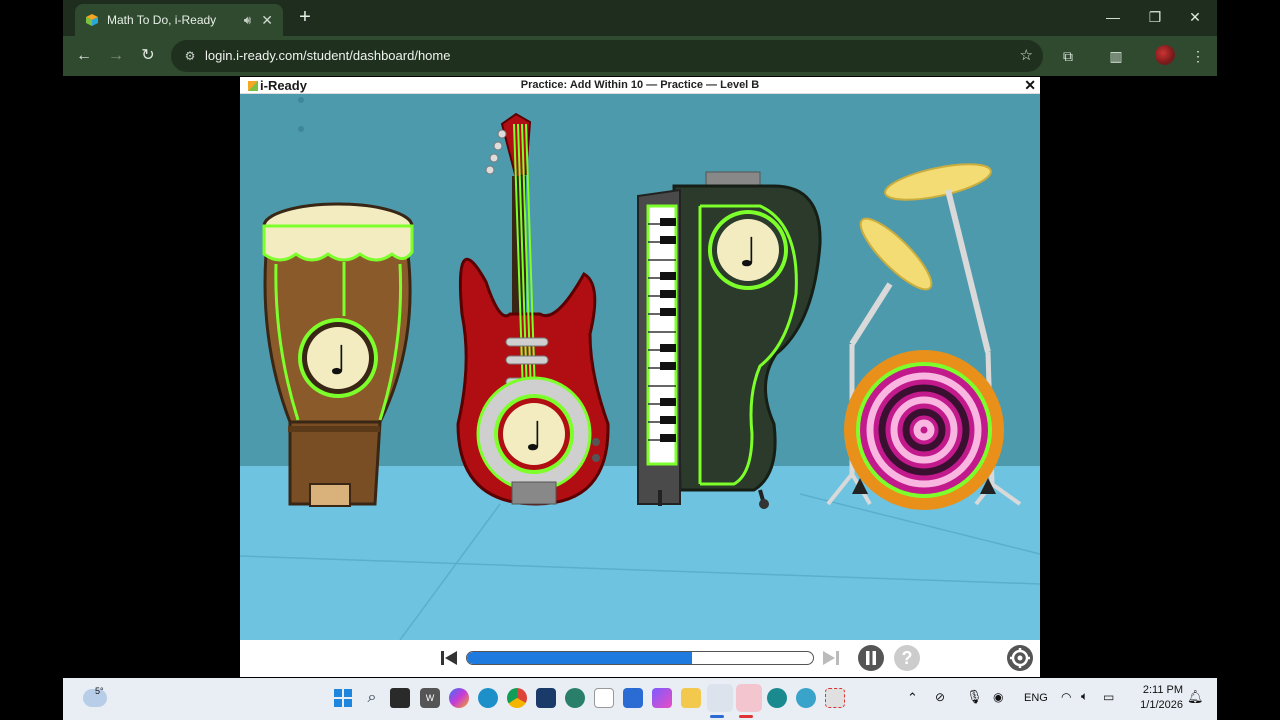 This screenshot has width=1280, height=720. I want to click on tab-math-to-do: Math To Do, i-Ready 🔊︎ ✕, so click(179, 20).